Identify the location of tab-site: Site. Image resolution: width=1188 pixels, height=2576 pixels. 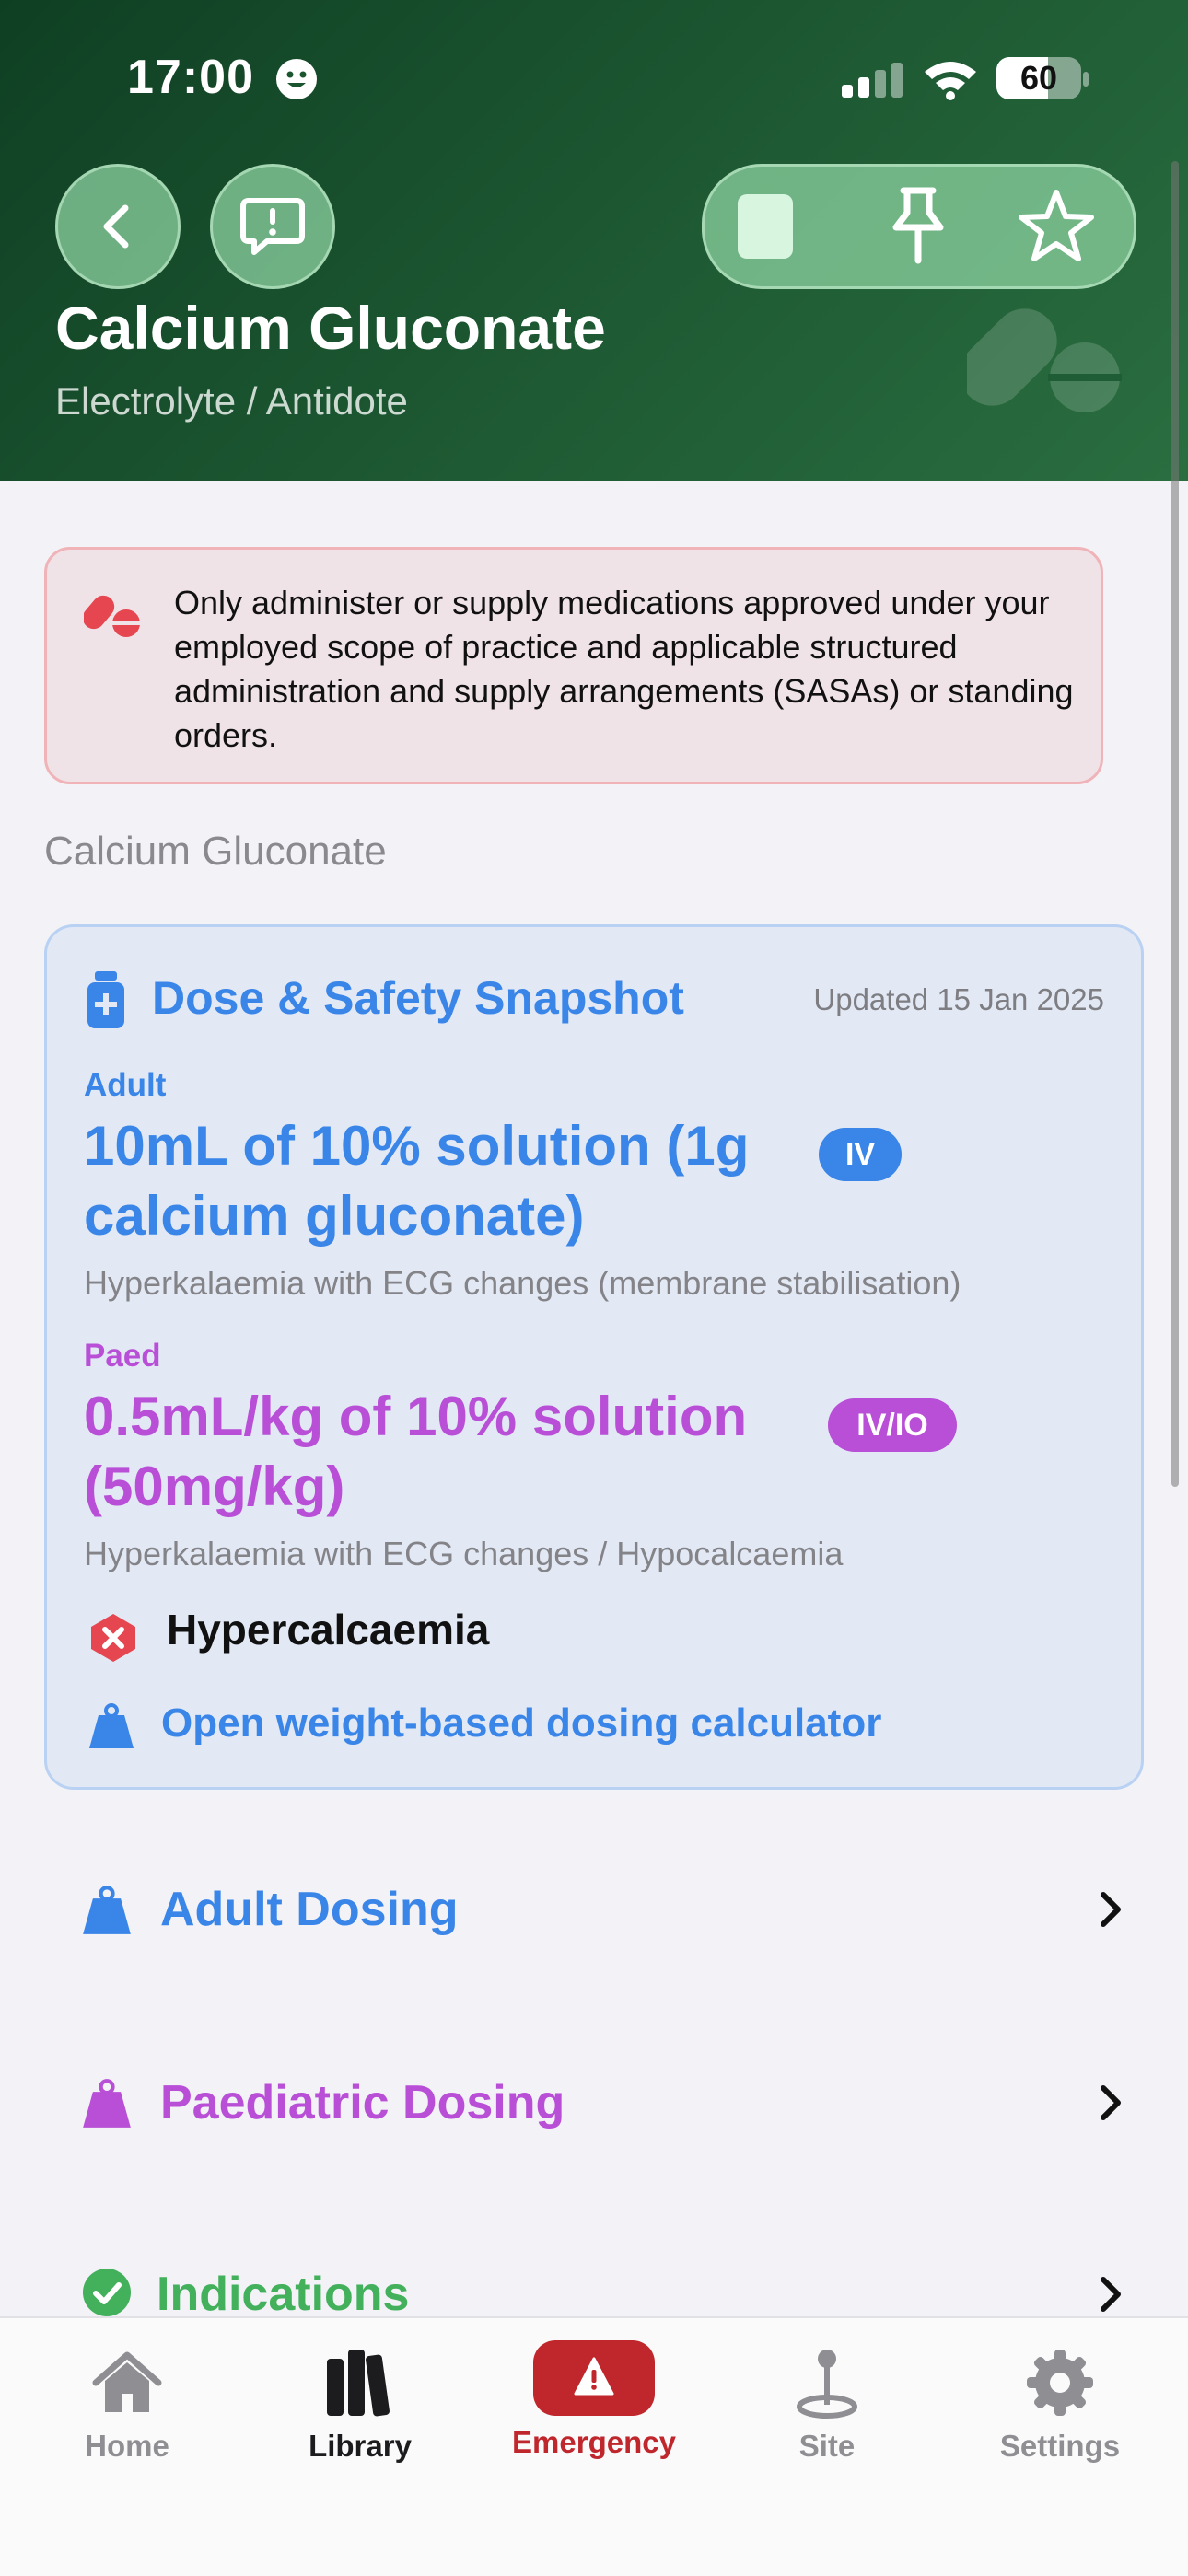
(827, 2410).